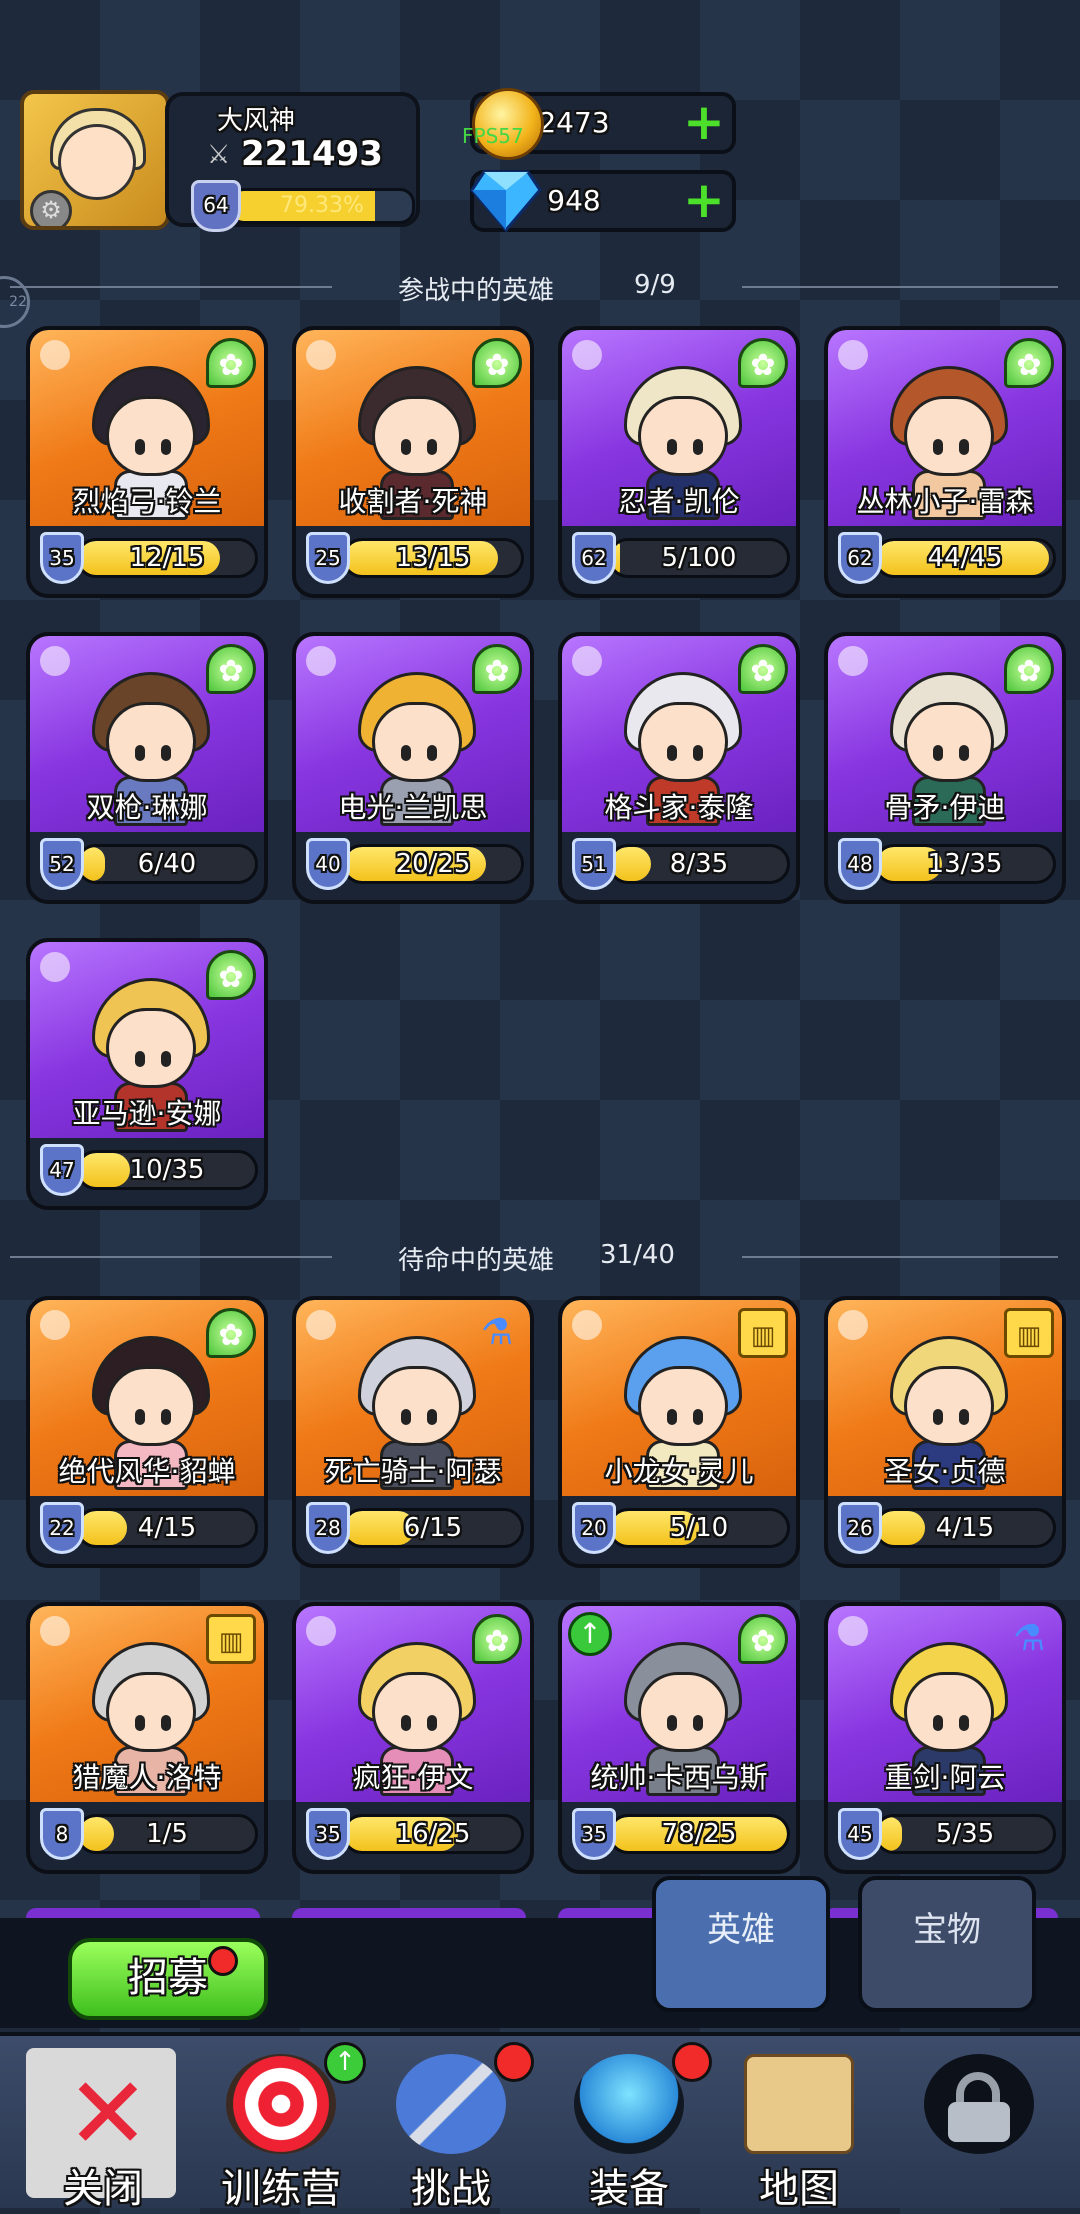 The image size is (1080, 2214). What do you see at coordinates (945, 501) in the screenshot?
I see `hero-name: 丛林小子·雷森` at bounding box center [945, 501].